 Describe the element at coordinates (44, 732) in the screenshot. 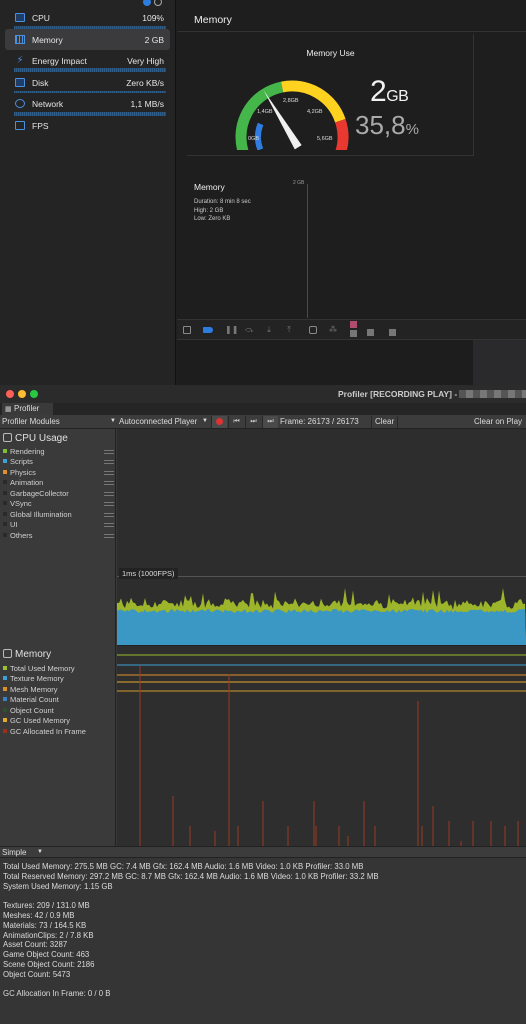

I see `memory-legend-item: GC Allocated In Frame` at that location.